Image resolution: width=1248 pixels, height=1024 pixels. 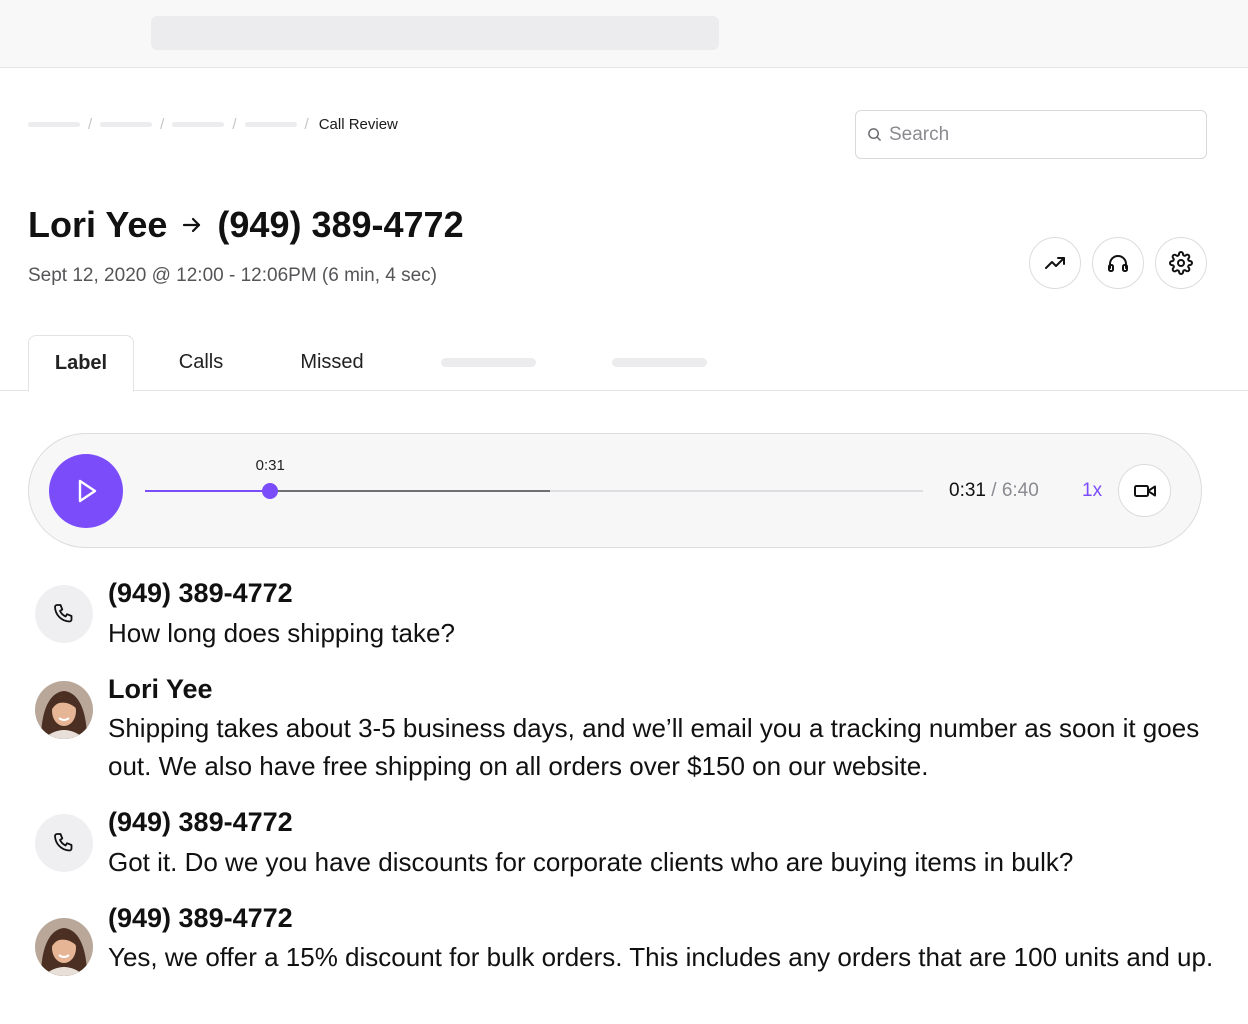 I want to click on settings-gear-icon, so click(x=1181, y=263).